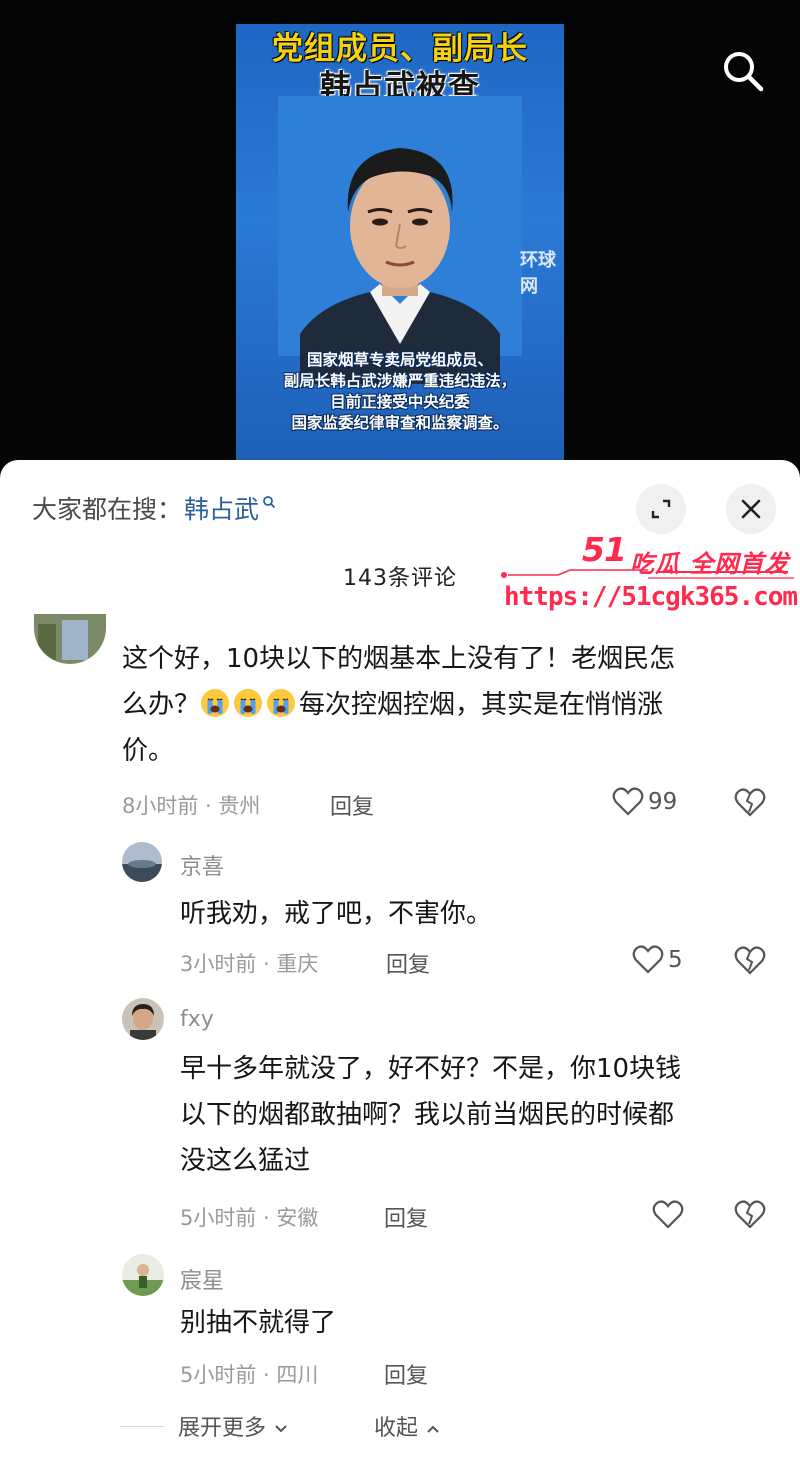  Describe the element at coordinates (661, 509) in the screenshot. I see `expand-icon` at that location.